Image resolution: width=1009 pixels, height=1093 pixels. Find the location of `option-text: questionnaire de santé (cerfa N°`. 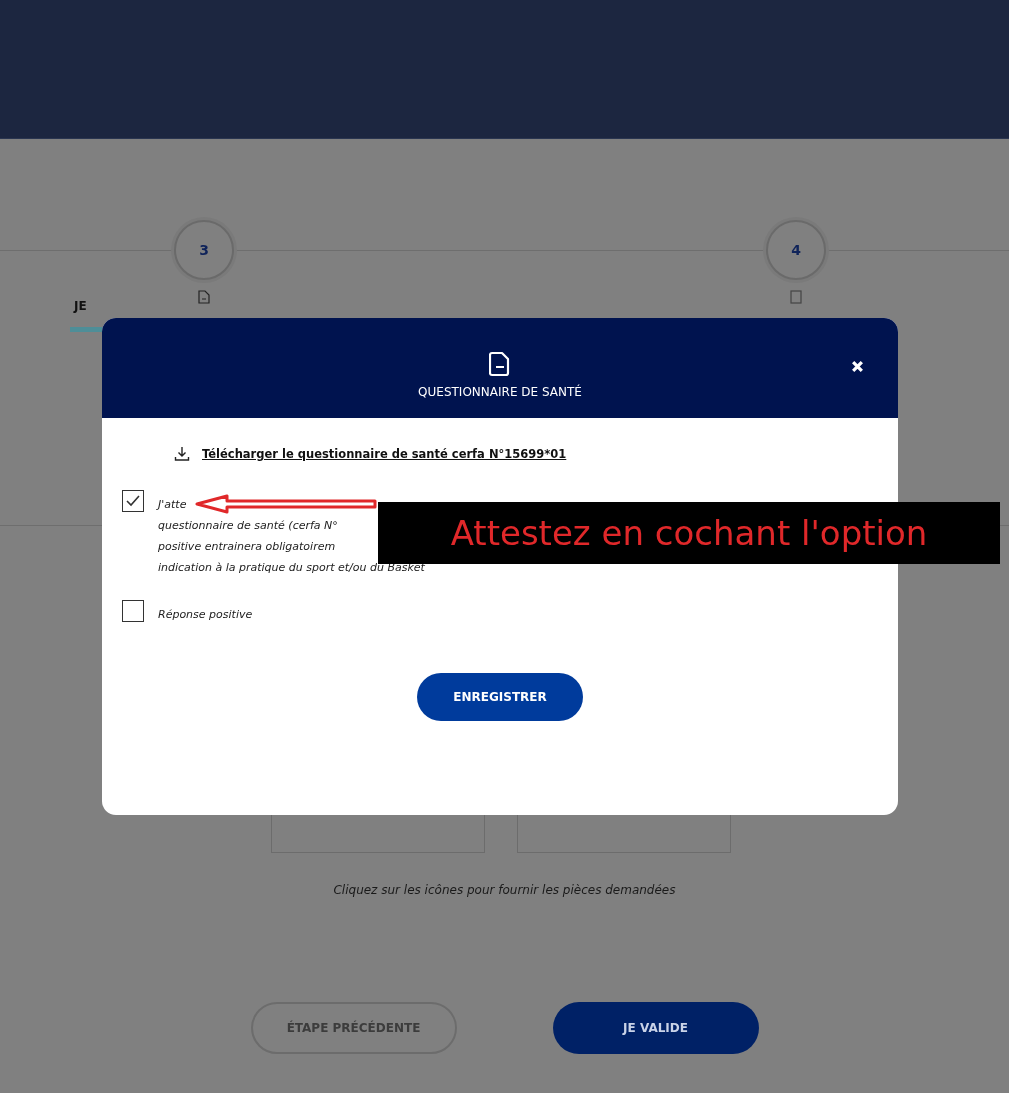

option-text: questionnaire de santé (cerfa N° is located at coordinates (248, 526).